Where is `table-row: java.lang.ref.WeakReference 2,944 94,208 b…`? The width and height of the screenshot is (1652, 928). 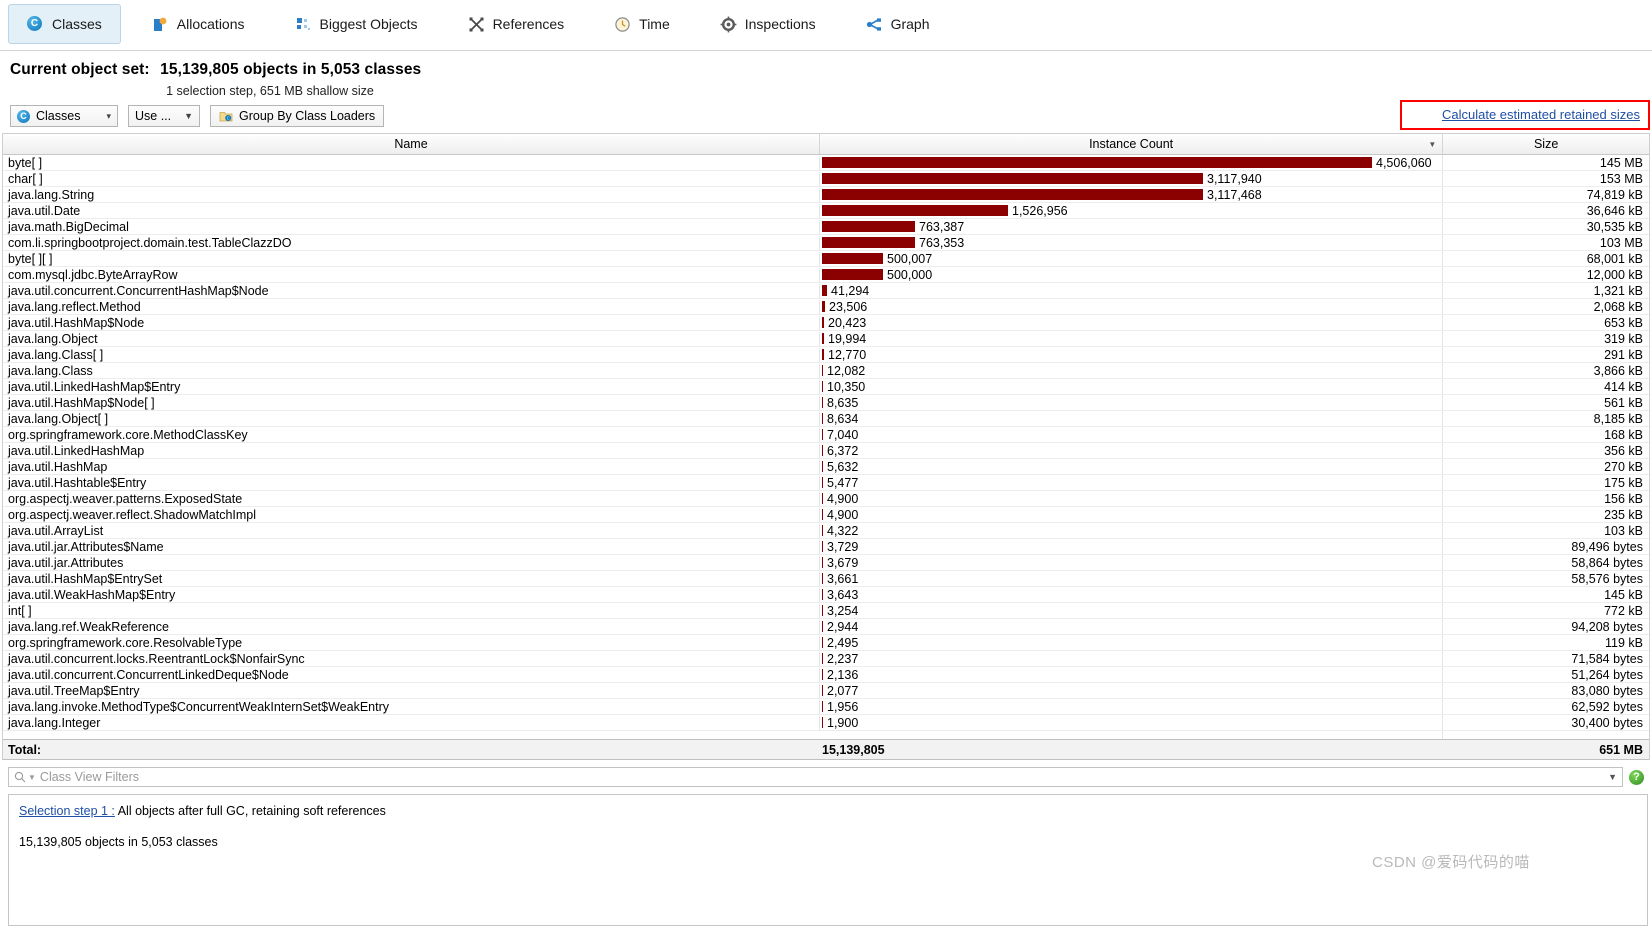 table-row: java.lang.ref.WeakReference 2,944 94,208 b… is located at coordinates (826, 627).